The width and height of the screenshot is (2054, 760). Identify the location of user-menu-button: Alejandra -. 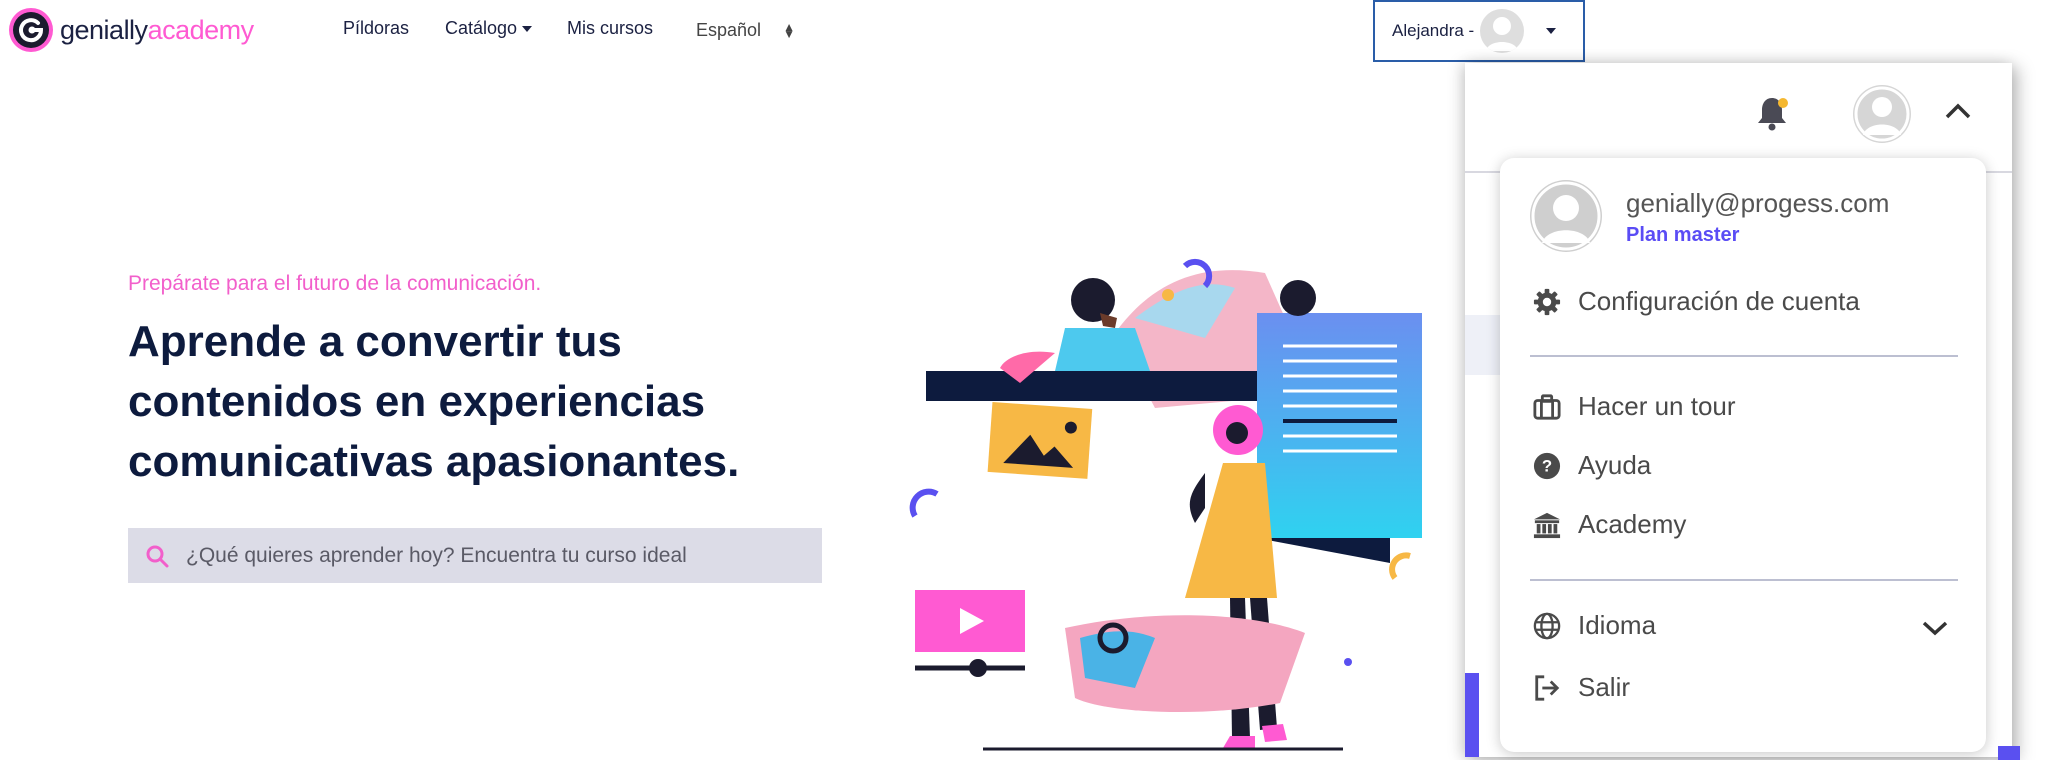
(1479, 31).